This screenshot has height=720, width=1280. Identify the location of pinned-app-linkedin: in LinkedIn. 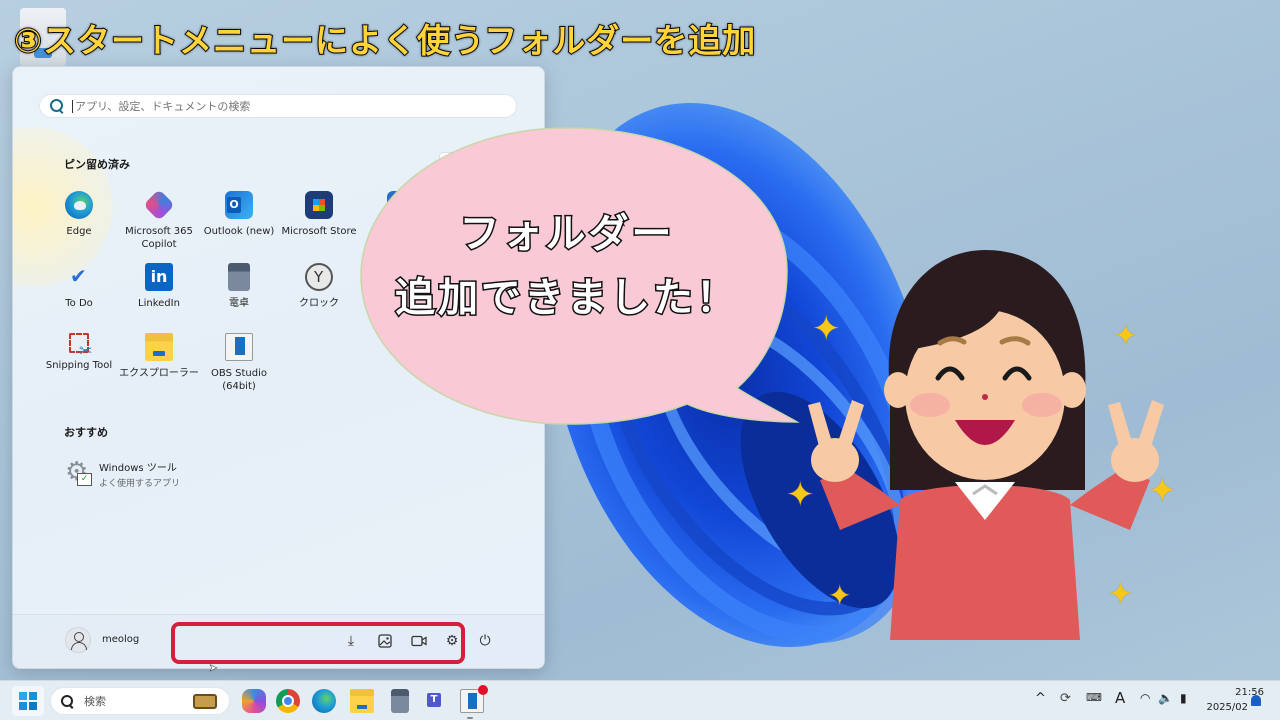
(159, 286).